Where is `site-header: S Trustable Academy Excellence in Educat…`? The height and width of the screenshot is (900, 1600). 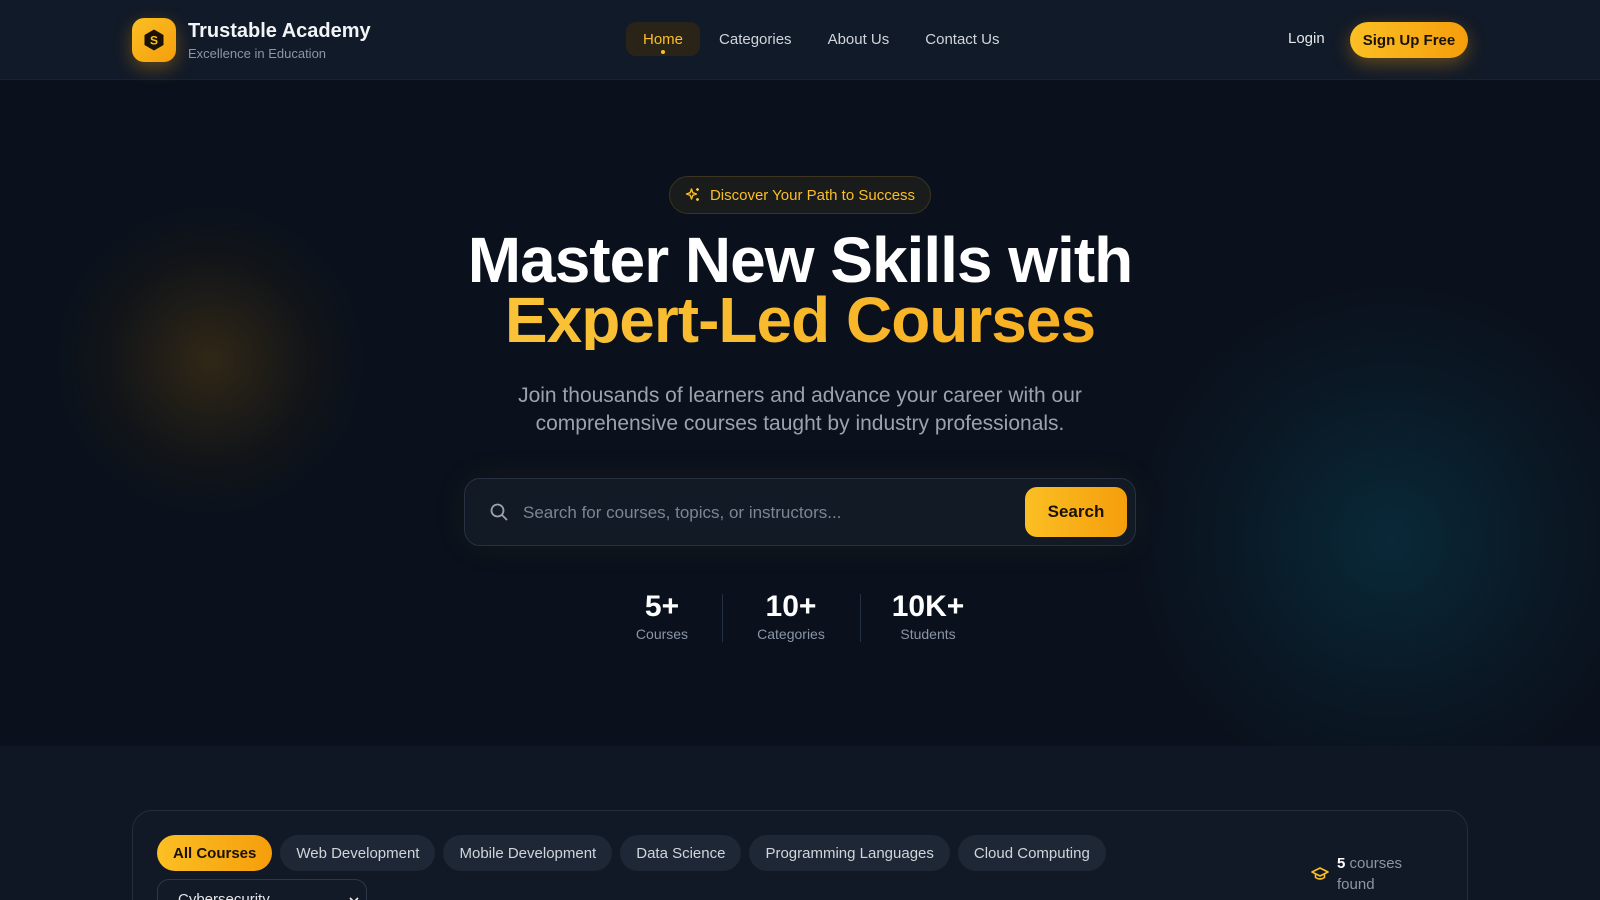
site-header: S Trustable Academy Excellence in Educat… is located at coordinates (800, 40).